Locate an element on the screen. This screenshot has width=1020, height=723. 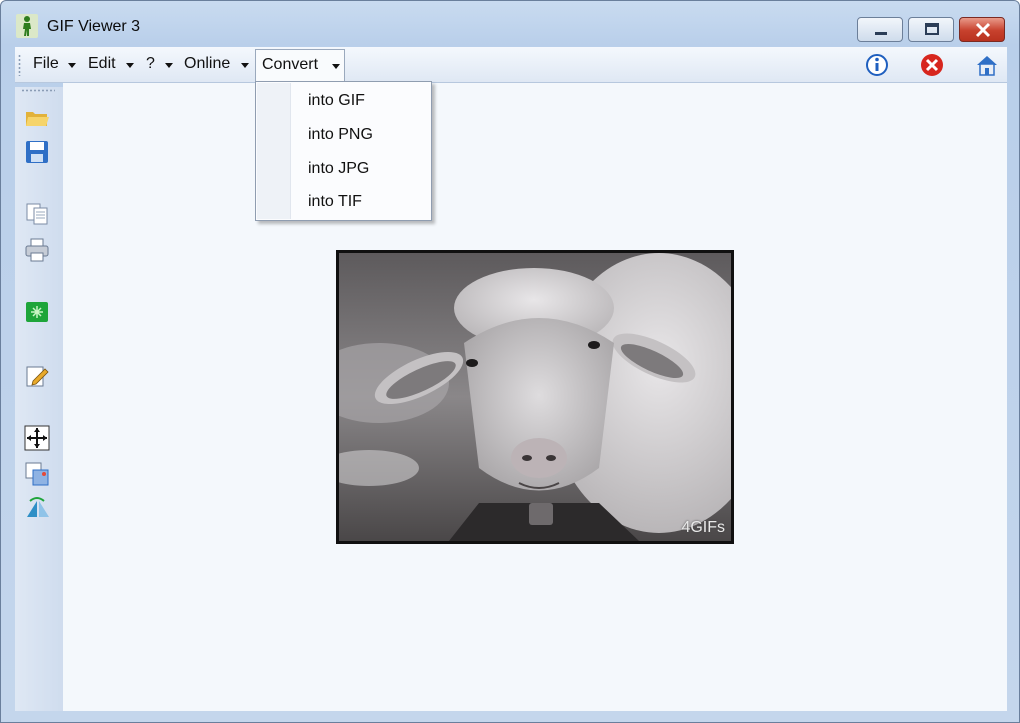
menu-bar: File Edit ? Online Convert is located at coordinates (511, 65).